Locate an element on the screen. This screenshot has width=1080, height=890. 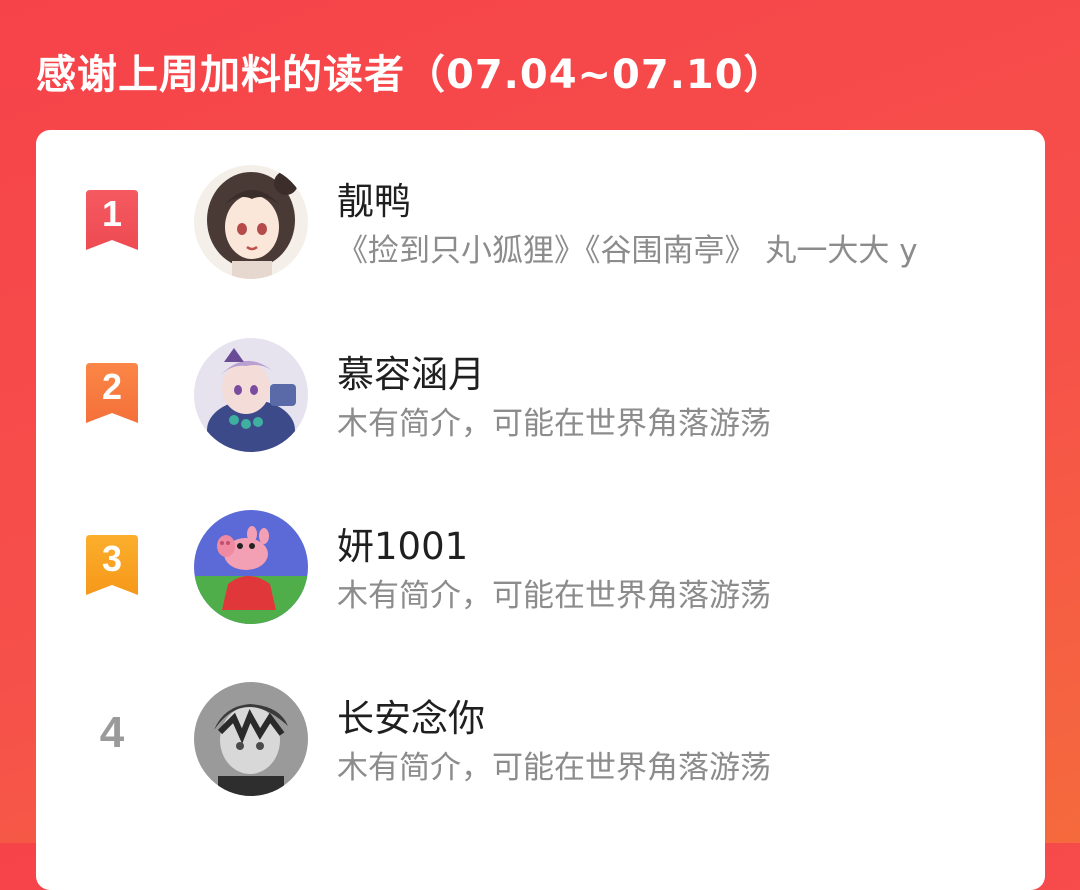
rank-number: 2 is located at coordinates (112, 386).